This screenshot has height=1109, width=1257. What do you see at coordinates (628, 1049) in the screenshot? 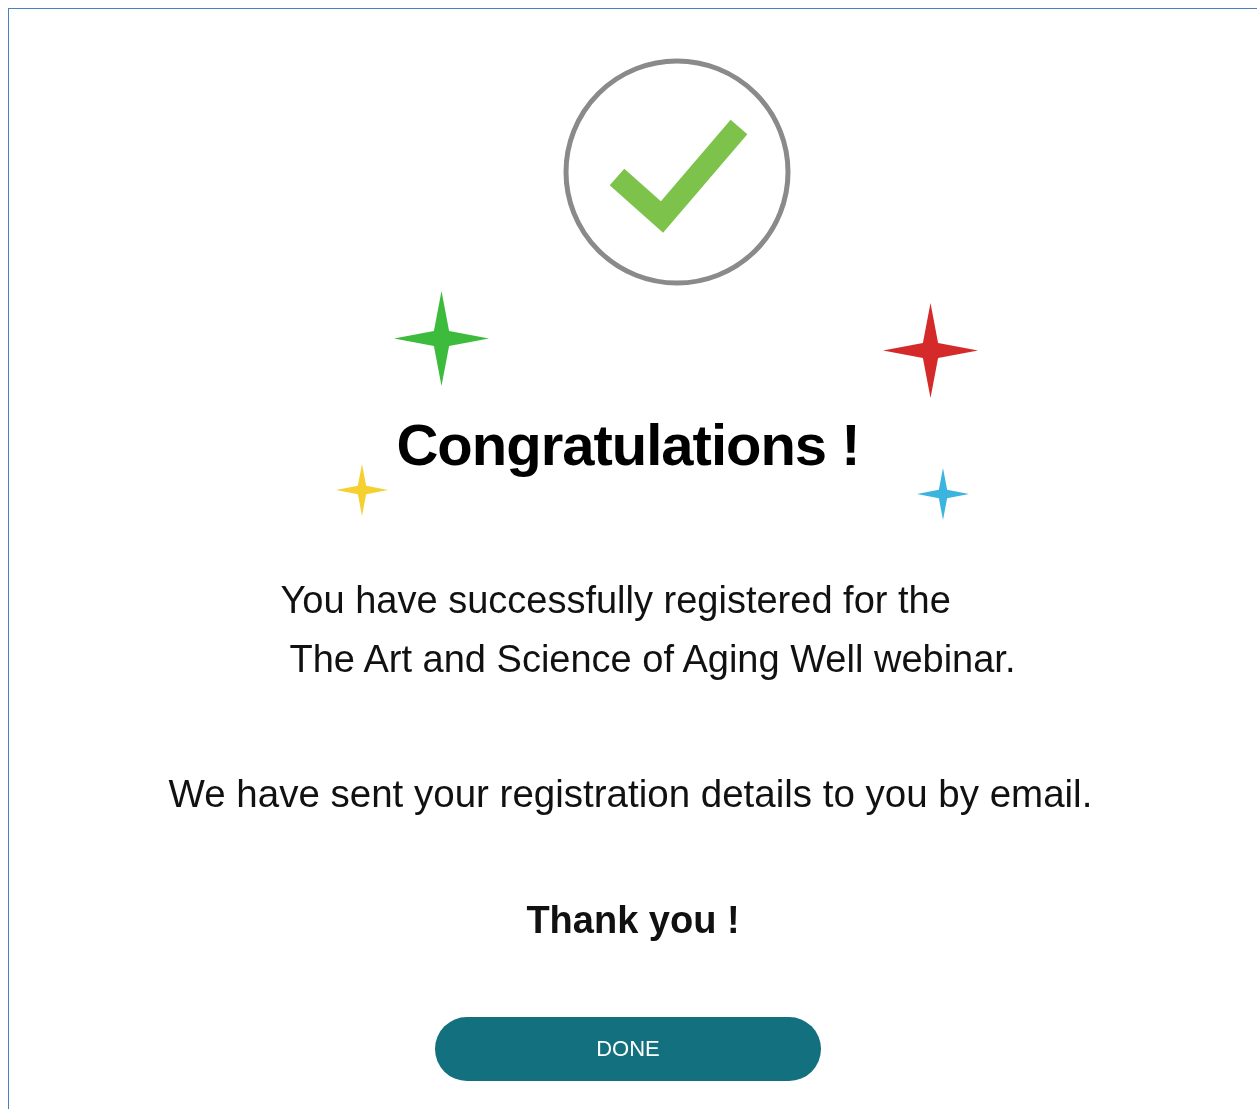
I see `done-button: DONE` at bounding box center [628, 1049].